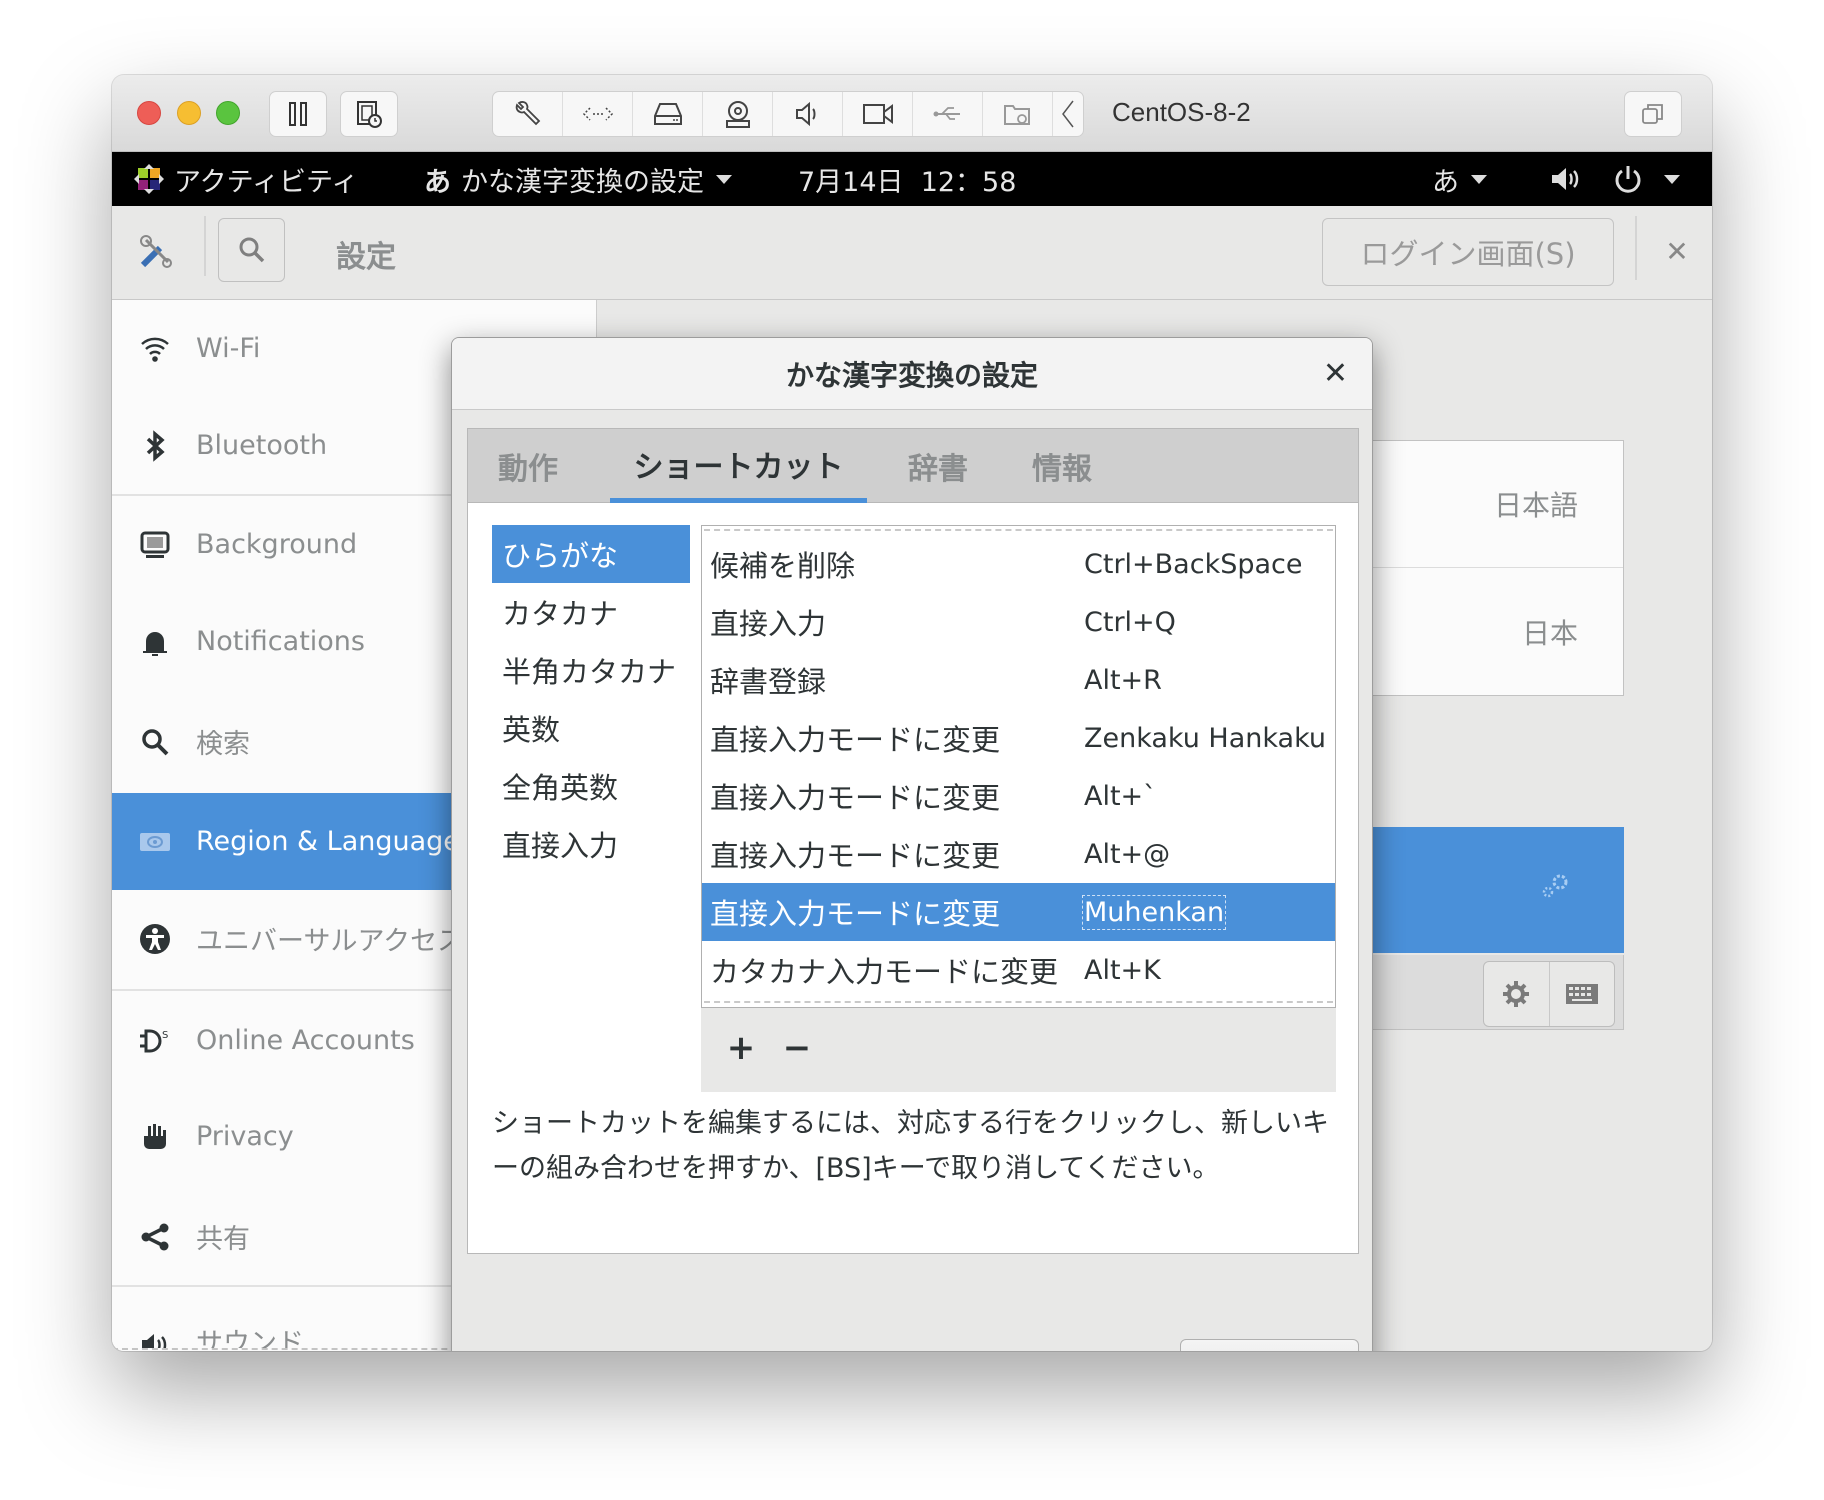 This screenshot has width=1824, height=1500. What do you see at coordinates (251, 250) in the screenshot?
I see `settings-search-button` at bounding box center [251, 250].